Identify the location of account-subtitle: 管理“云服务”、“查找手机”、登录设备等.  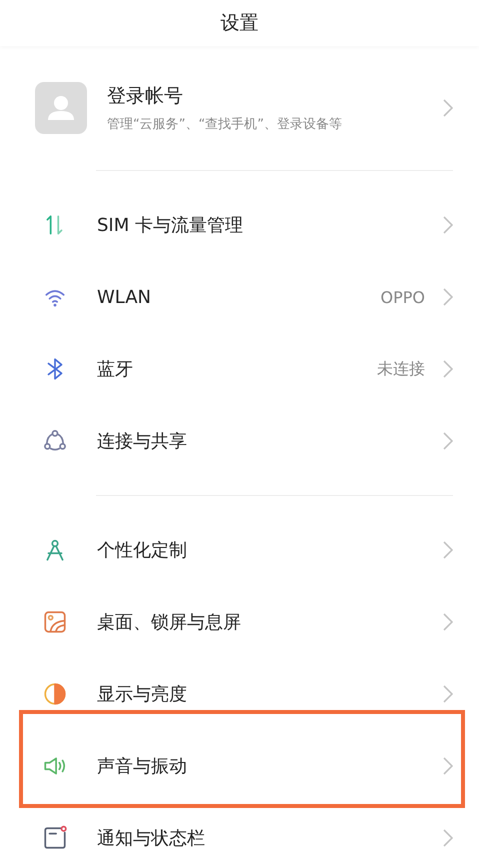
(225, 124).